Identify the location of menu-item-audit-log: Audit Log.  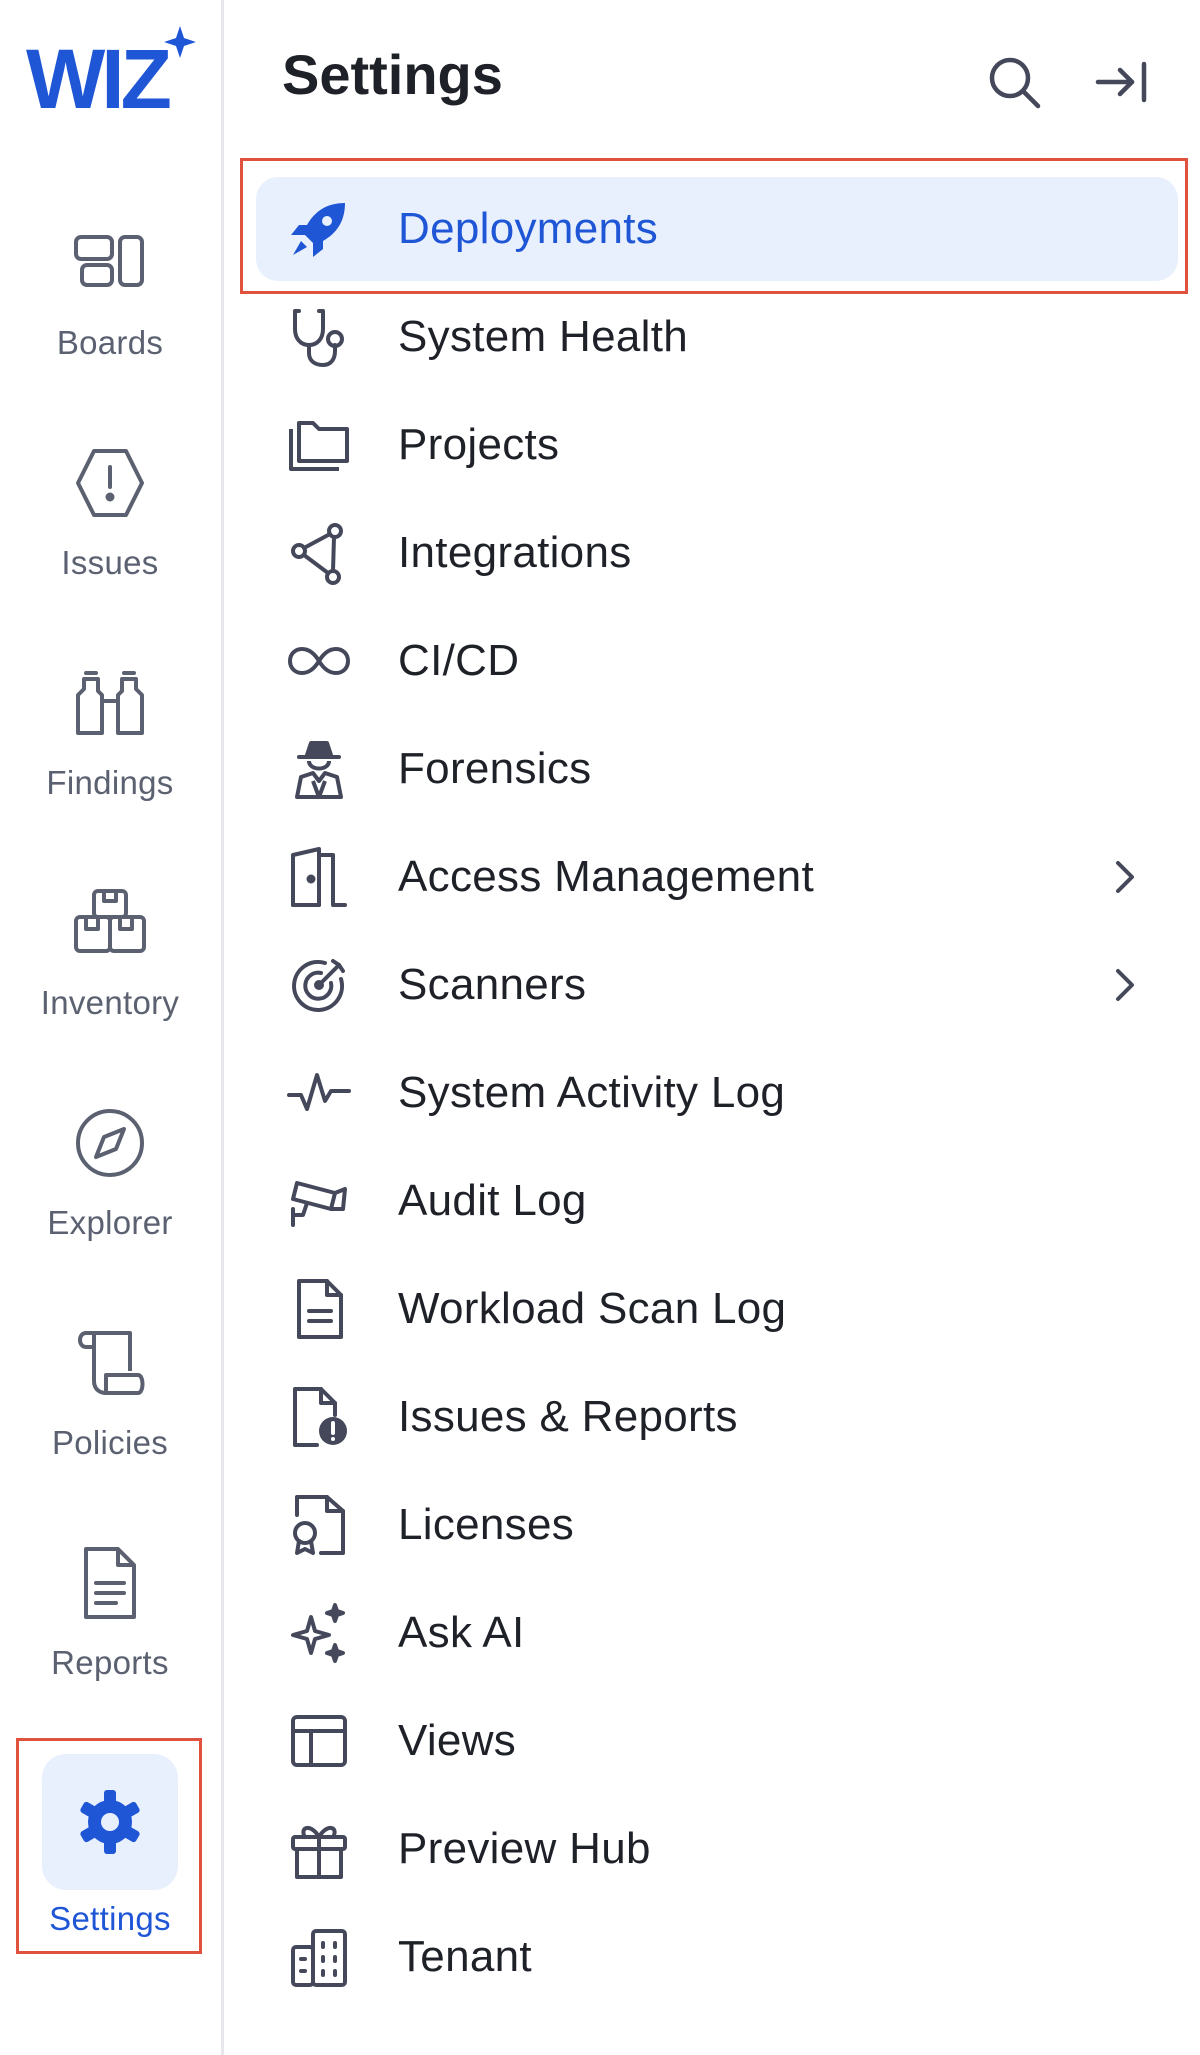
(717, 1201).